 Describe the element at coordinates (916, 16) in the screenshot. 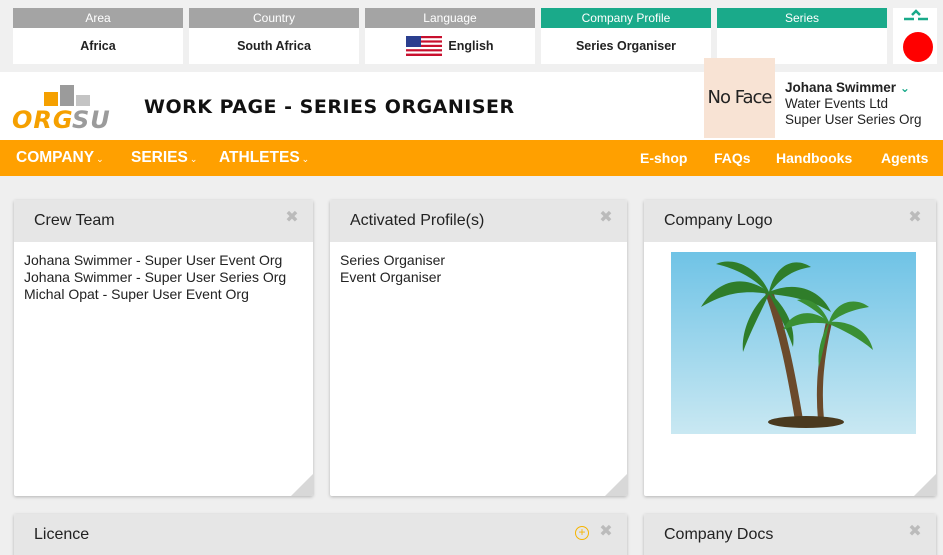

I see `collapse-up-icon` at that location.